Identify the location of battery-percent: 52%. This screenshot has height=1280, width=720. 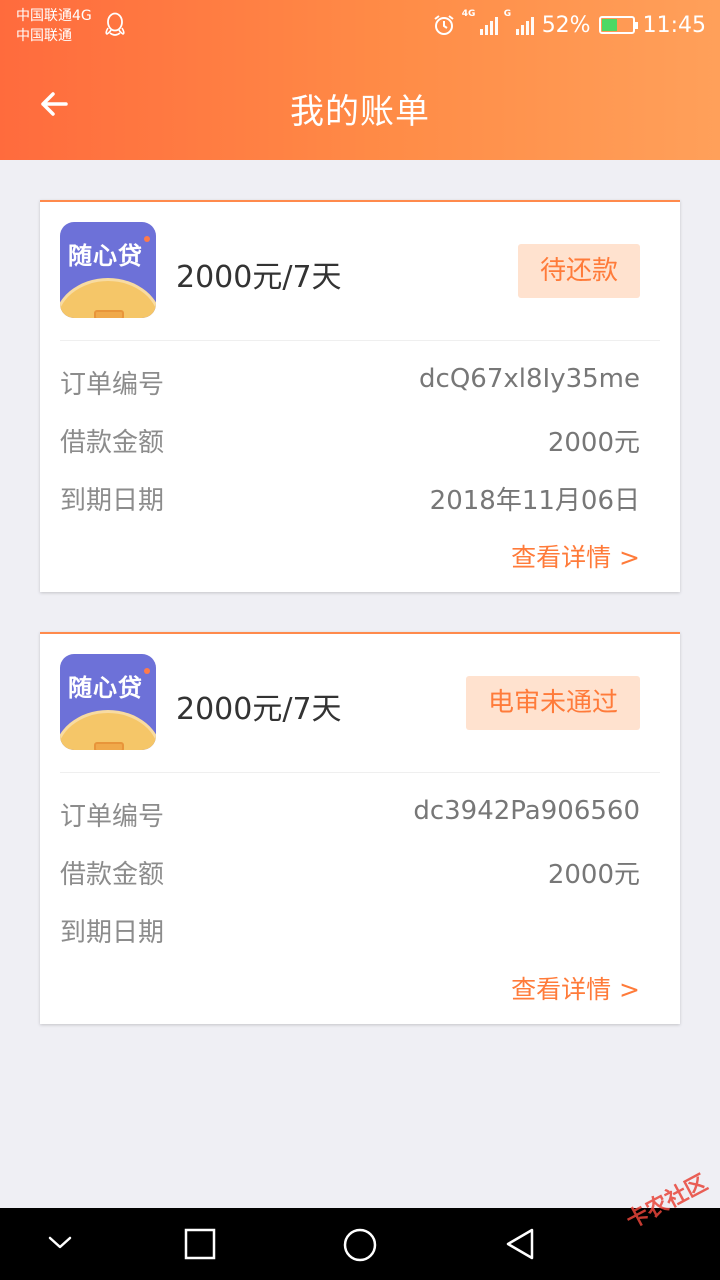
(566, 25).